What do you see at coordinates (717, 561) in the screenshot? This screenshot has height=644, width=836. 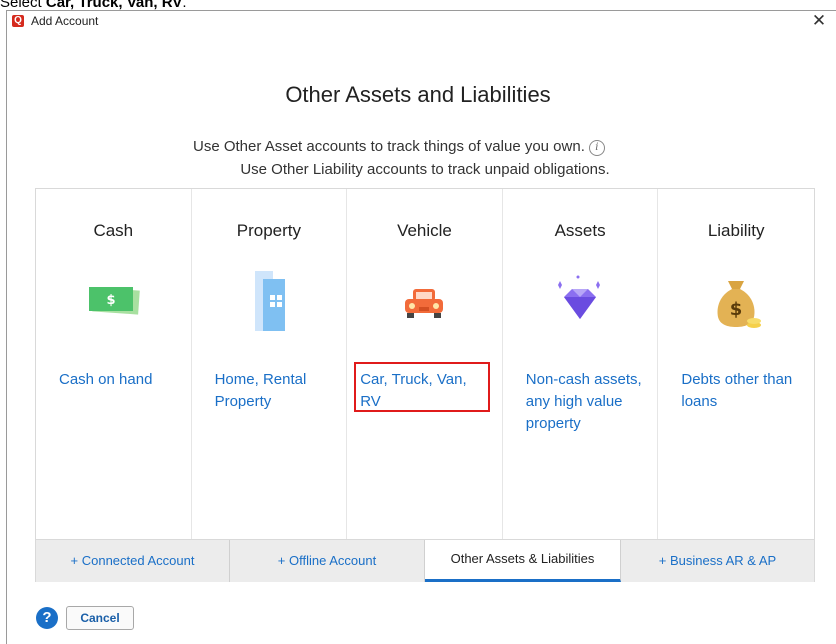 I see `tab-business-ar-ap: + Business AR & AP` at bounding box center [717, 561].